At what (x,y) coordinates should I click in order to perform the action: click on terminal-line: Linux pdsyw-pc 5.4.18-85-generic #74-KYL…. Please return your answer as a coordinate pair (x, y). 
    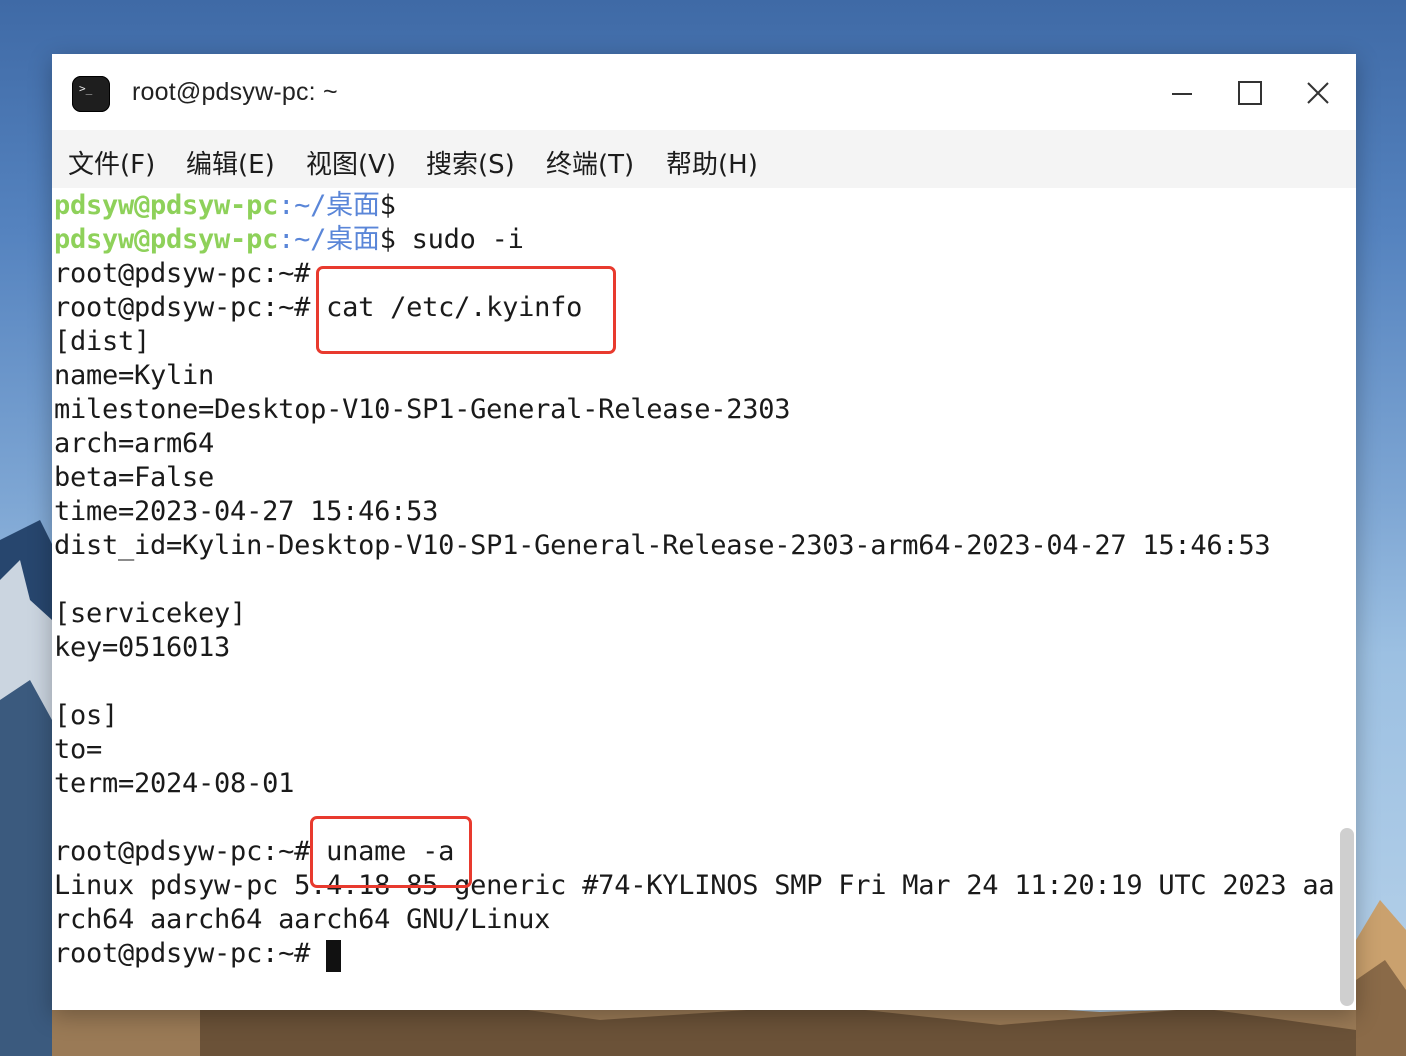
    Looking at the image, I should click on (694, 885).